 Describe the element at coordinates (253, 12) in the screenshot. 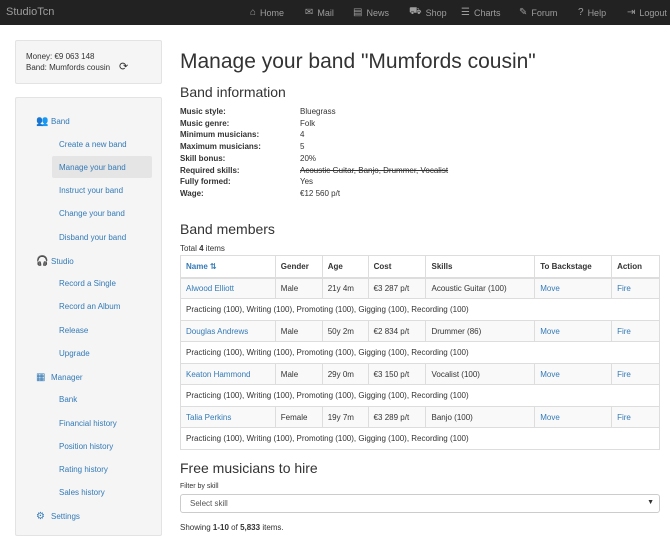

I see `home-icon: ⌂` at that location.